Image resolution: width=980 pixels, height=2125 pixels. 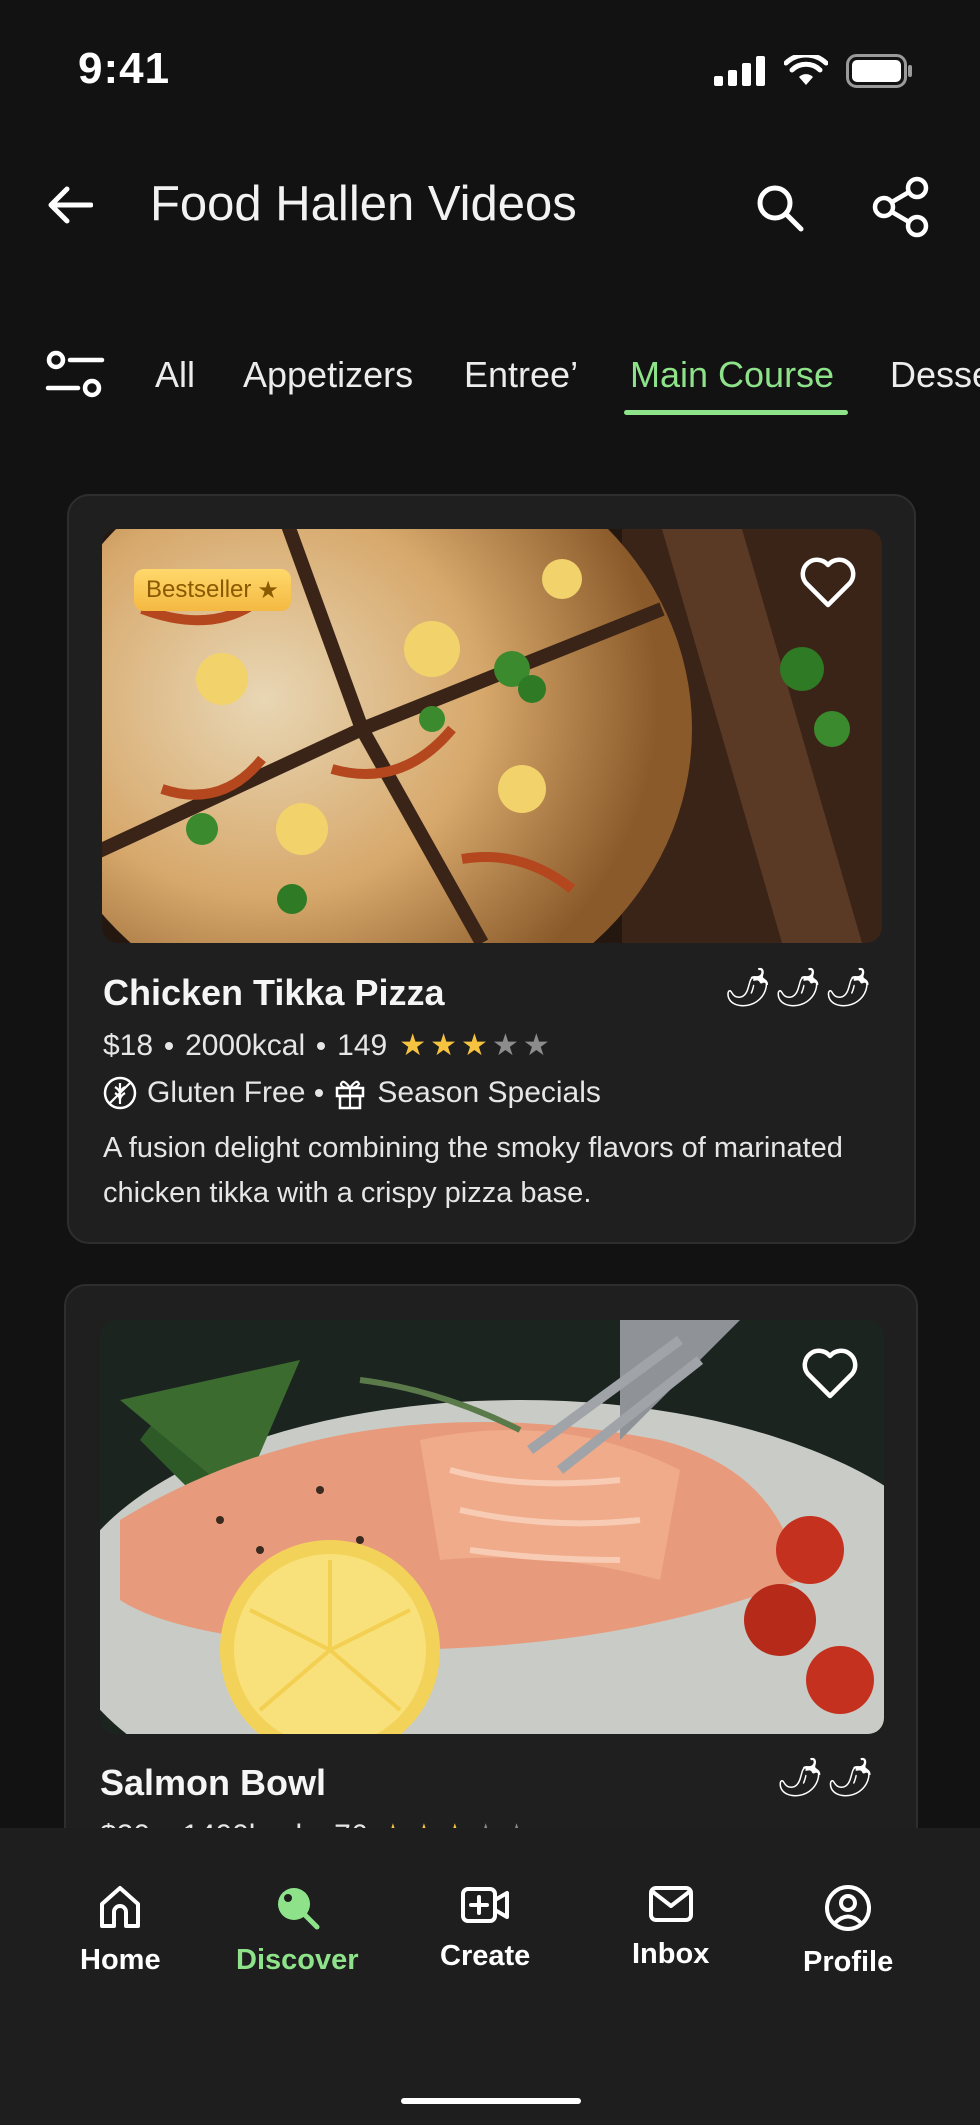 I want to click on tab-entree: Entree’, so click(x=521, y=375).